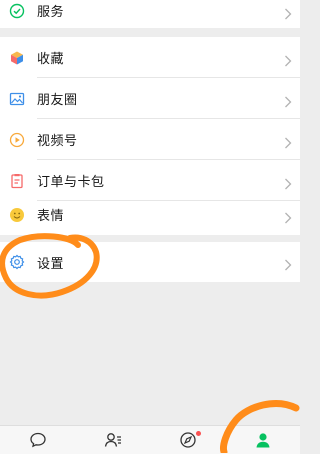 Image resolution: width=320 pixels, height=454 pixels. What do you see at coordinates (51, 264) in the screenshot?
I see `menu-item-label: 设置` at bounding box center [51, 264].